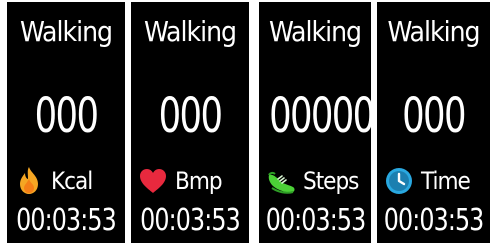  What do you see at coordinates (153, 181) in the screenshot?
I see `heart-icon` at bounding box center [153, 181].